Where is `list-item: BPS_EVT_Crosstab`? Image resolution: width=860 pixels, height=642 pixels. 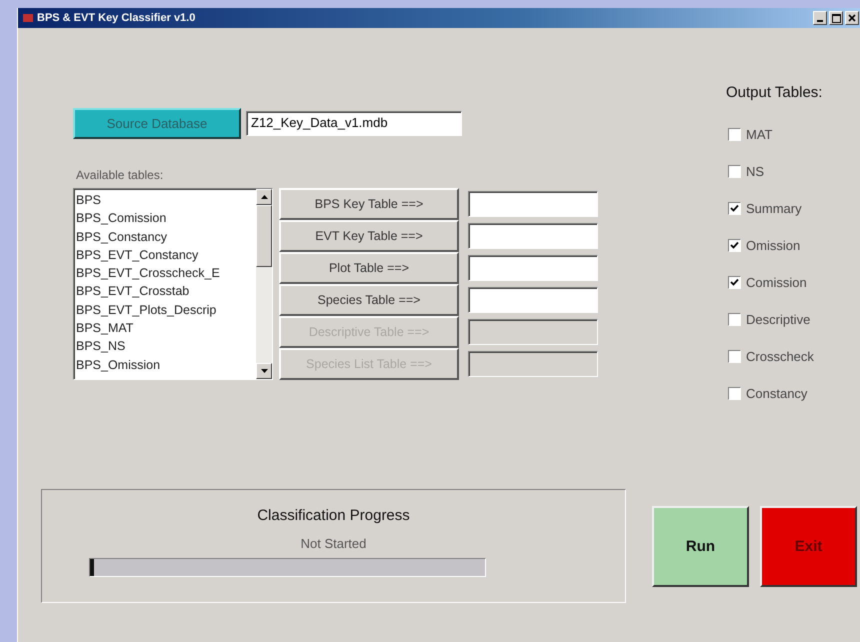
list-item: BPS_EVT_Crosstab is located at coordinates (166, 291).